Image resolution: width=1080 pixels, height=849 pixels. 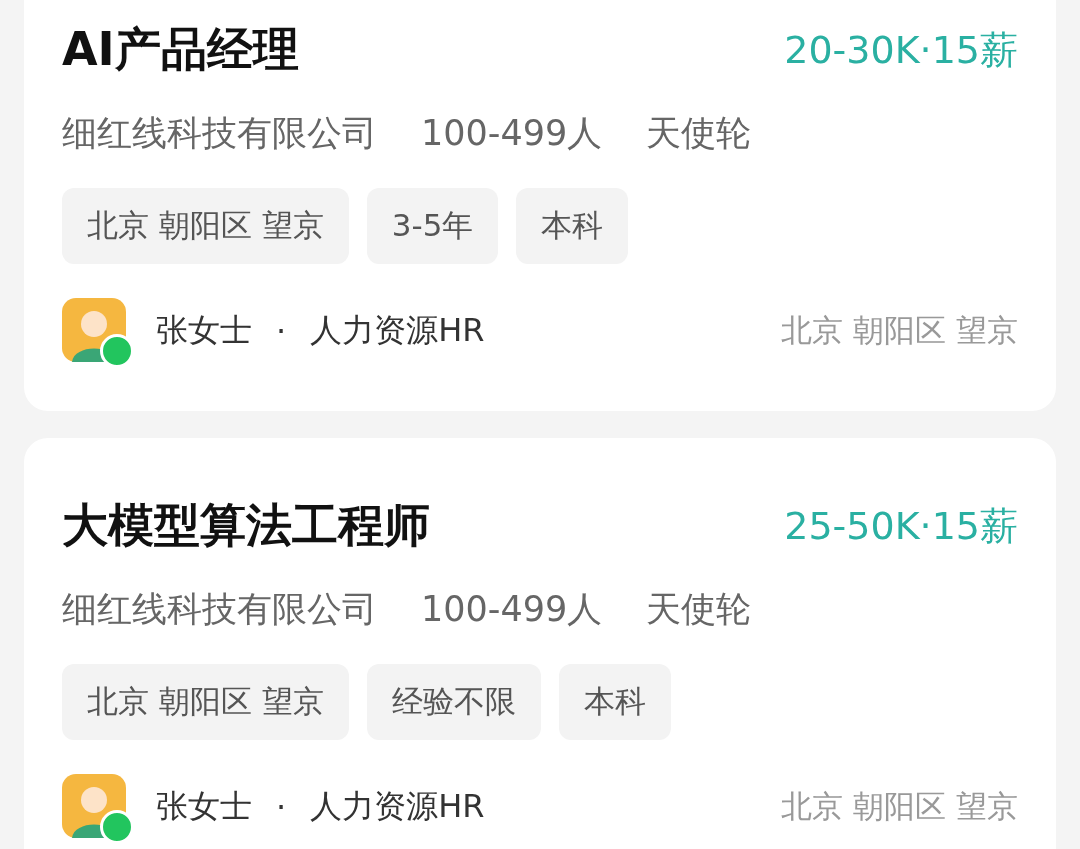 What do you see at coordinates (453, 702) in the screenshot?
I see `job-tag: 经验不限` at bounding box center [453, 702].